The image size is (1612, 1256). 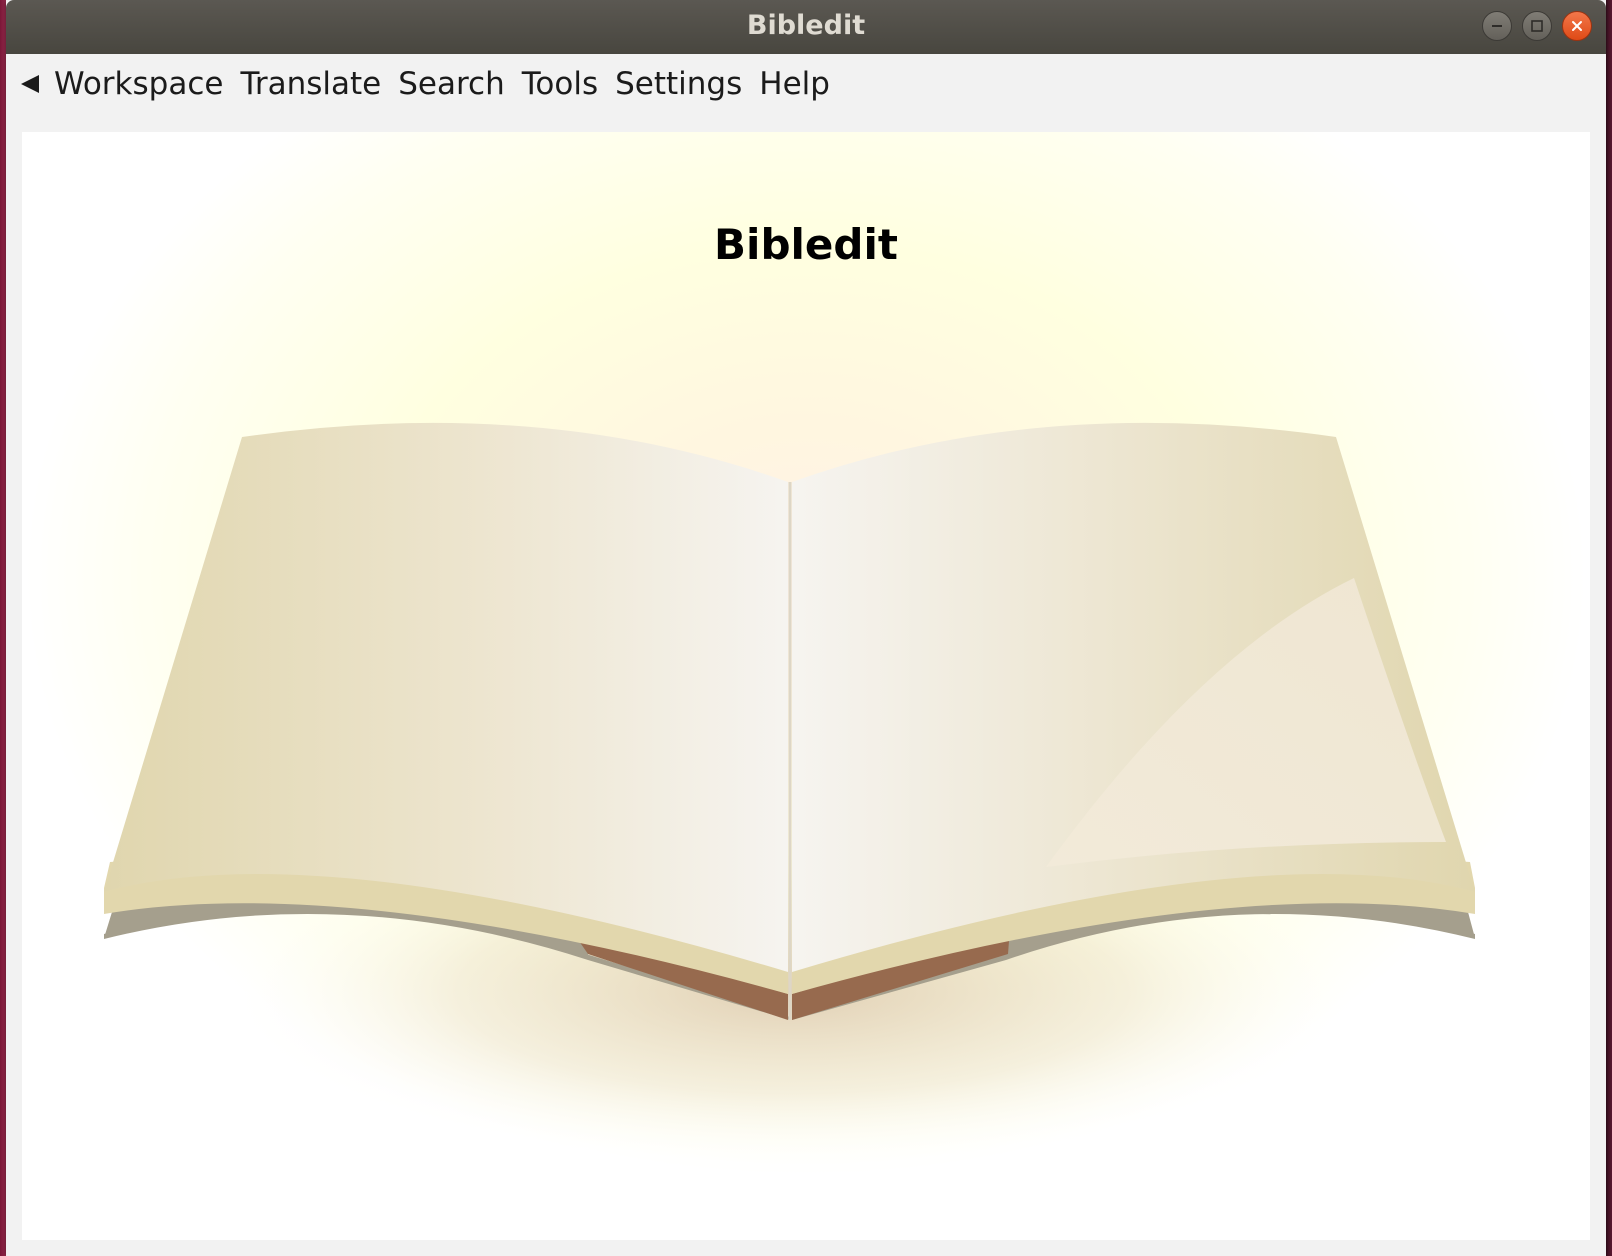 I want to click on close-button, so click(x=1577, y=26).